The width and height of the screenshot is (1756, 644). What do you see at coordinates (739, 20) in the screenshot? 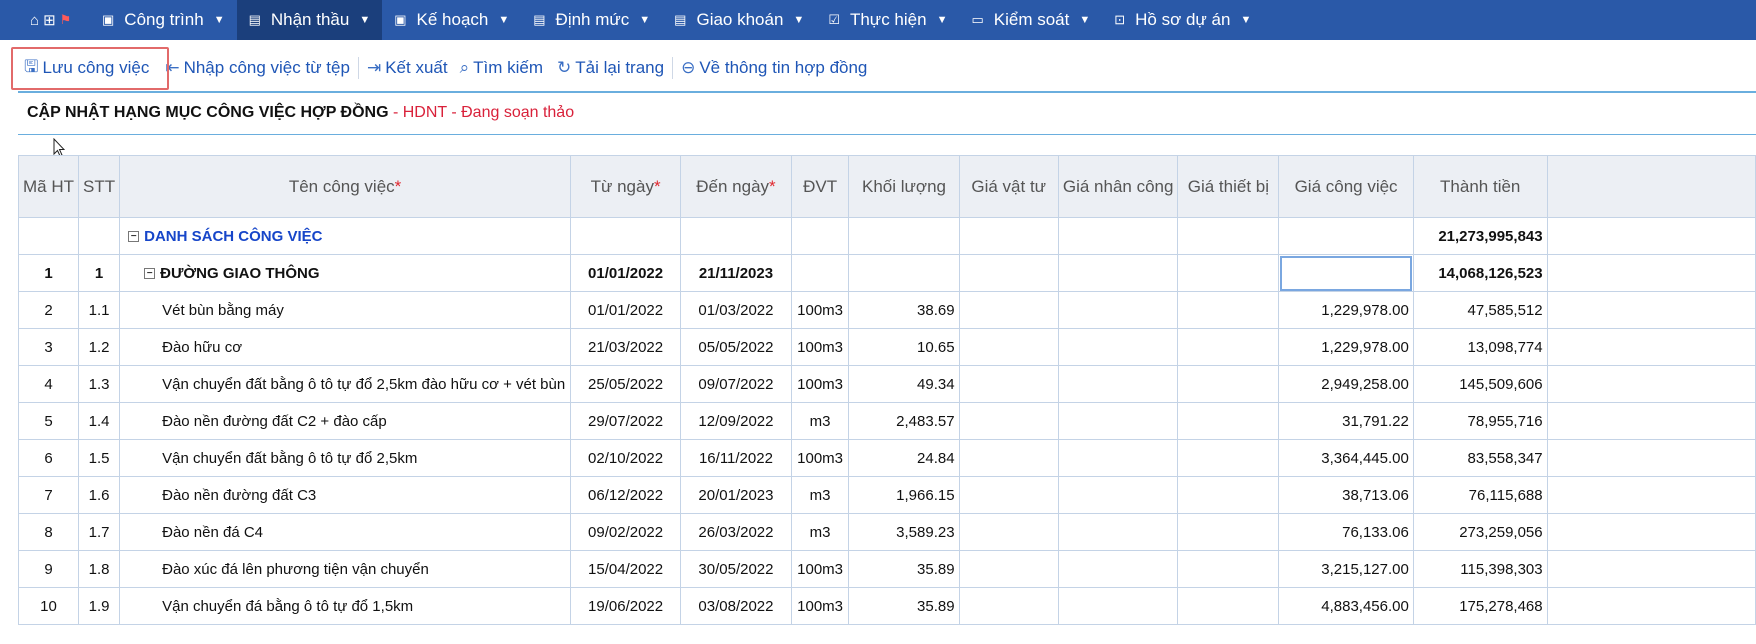
I see `nav-item: ▤ Giao khoán ▼` at bounding box center [739, 20].